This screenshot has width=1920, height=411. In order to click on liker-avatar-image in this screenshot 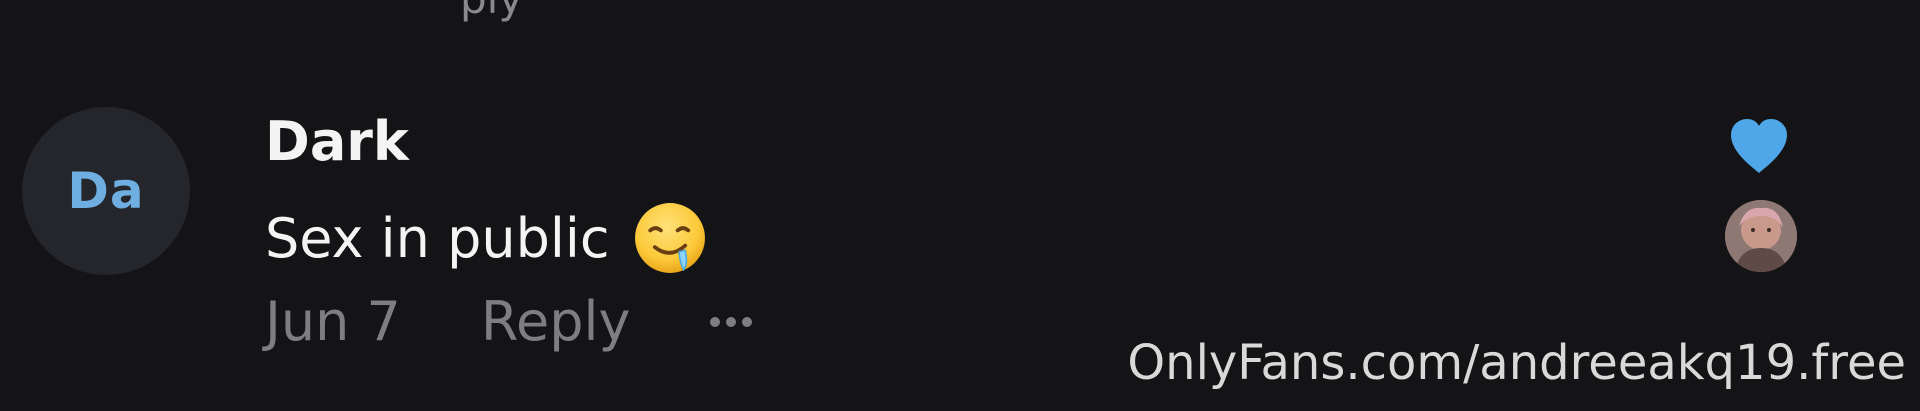, I will do `click(1761, 236)`.